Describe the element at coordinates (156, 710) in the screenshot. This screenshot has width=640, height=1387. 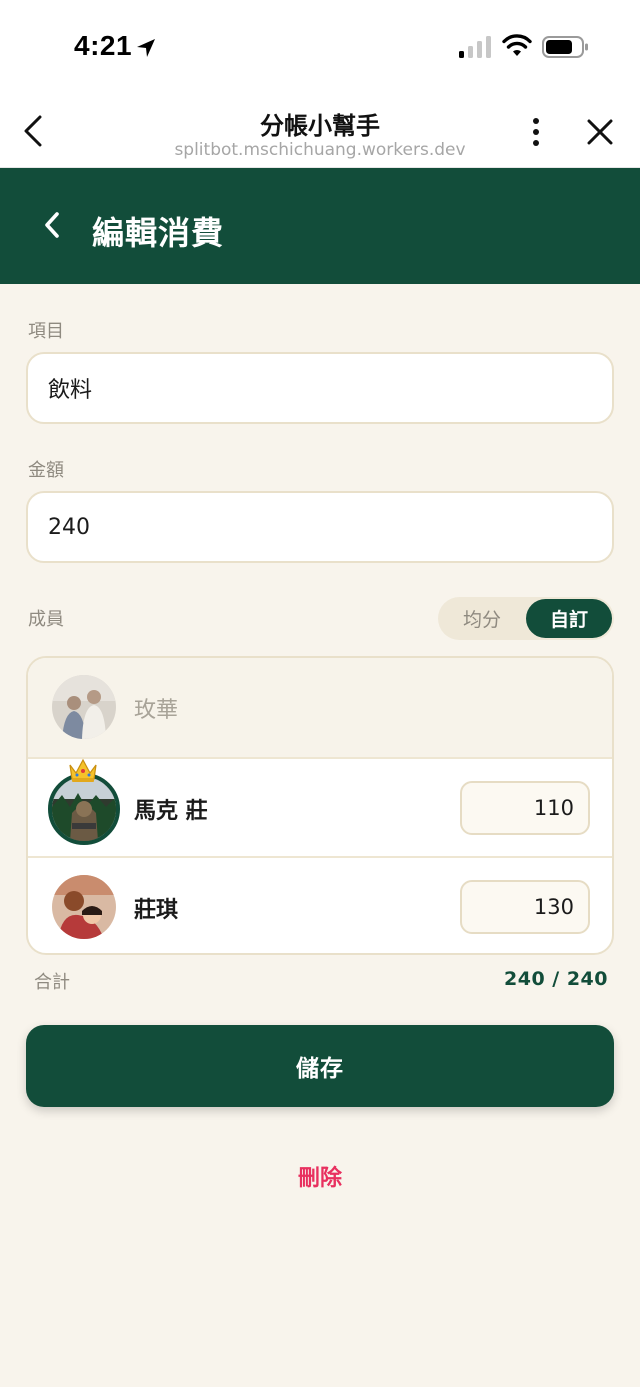
I see `member-name: 玫華` at that location.